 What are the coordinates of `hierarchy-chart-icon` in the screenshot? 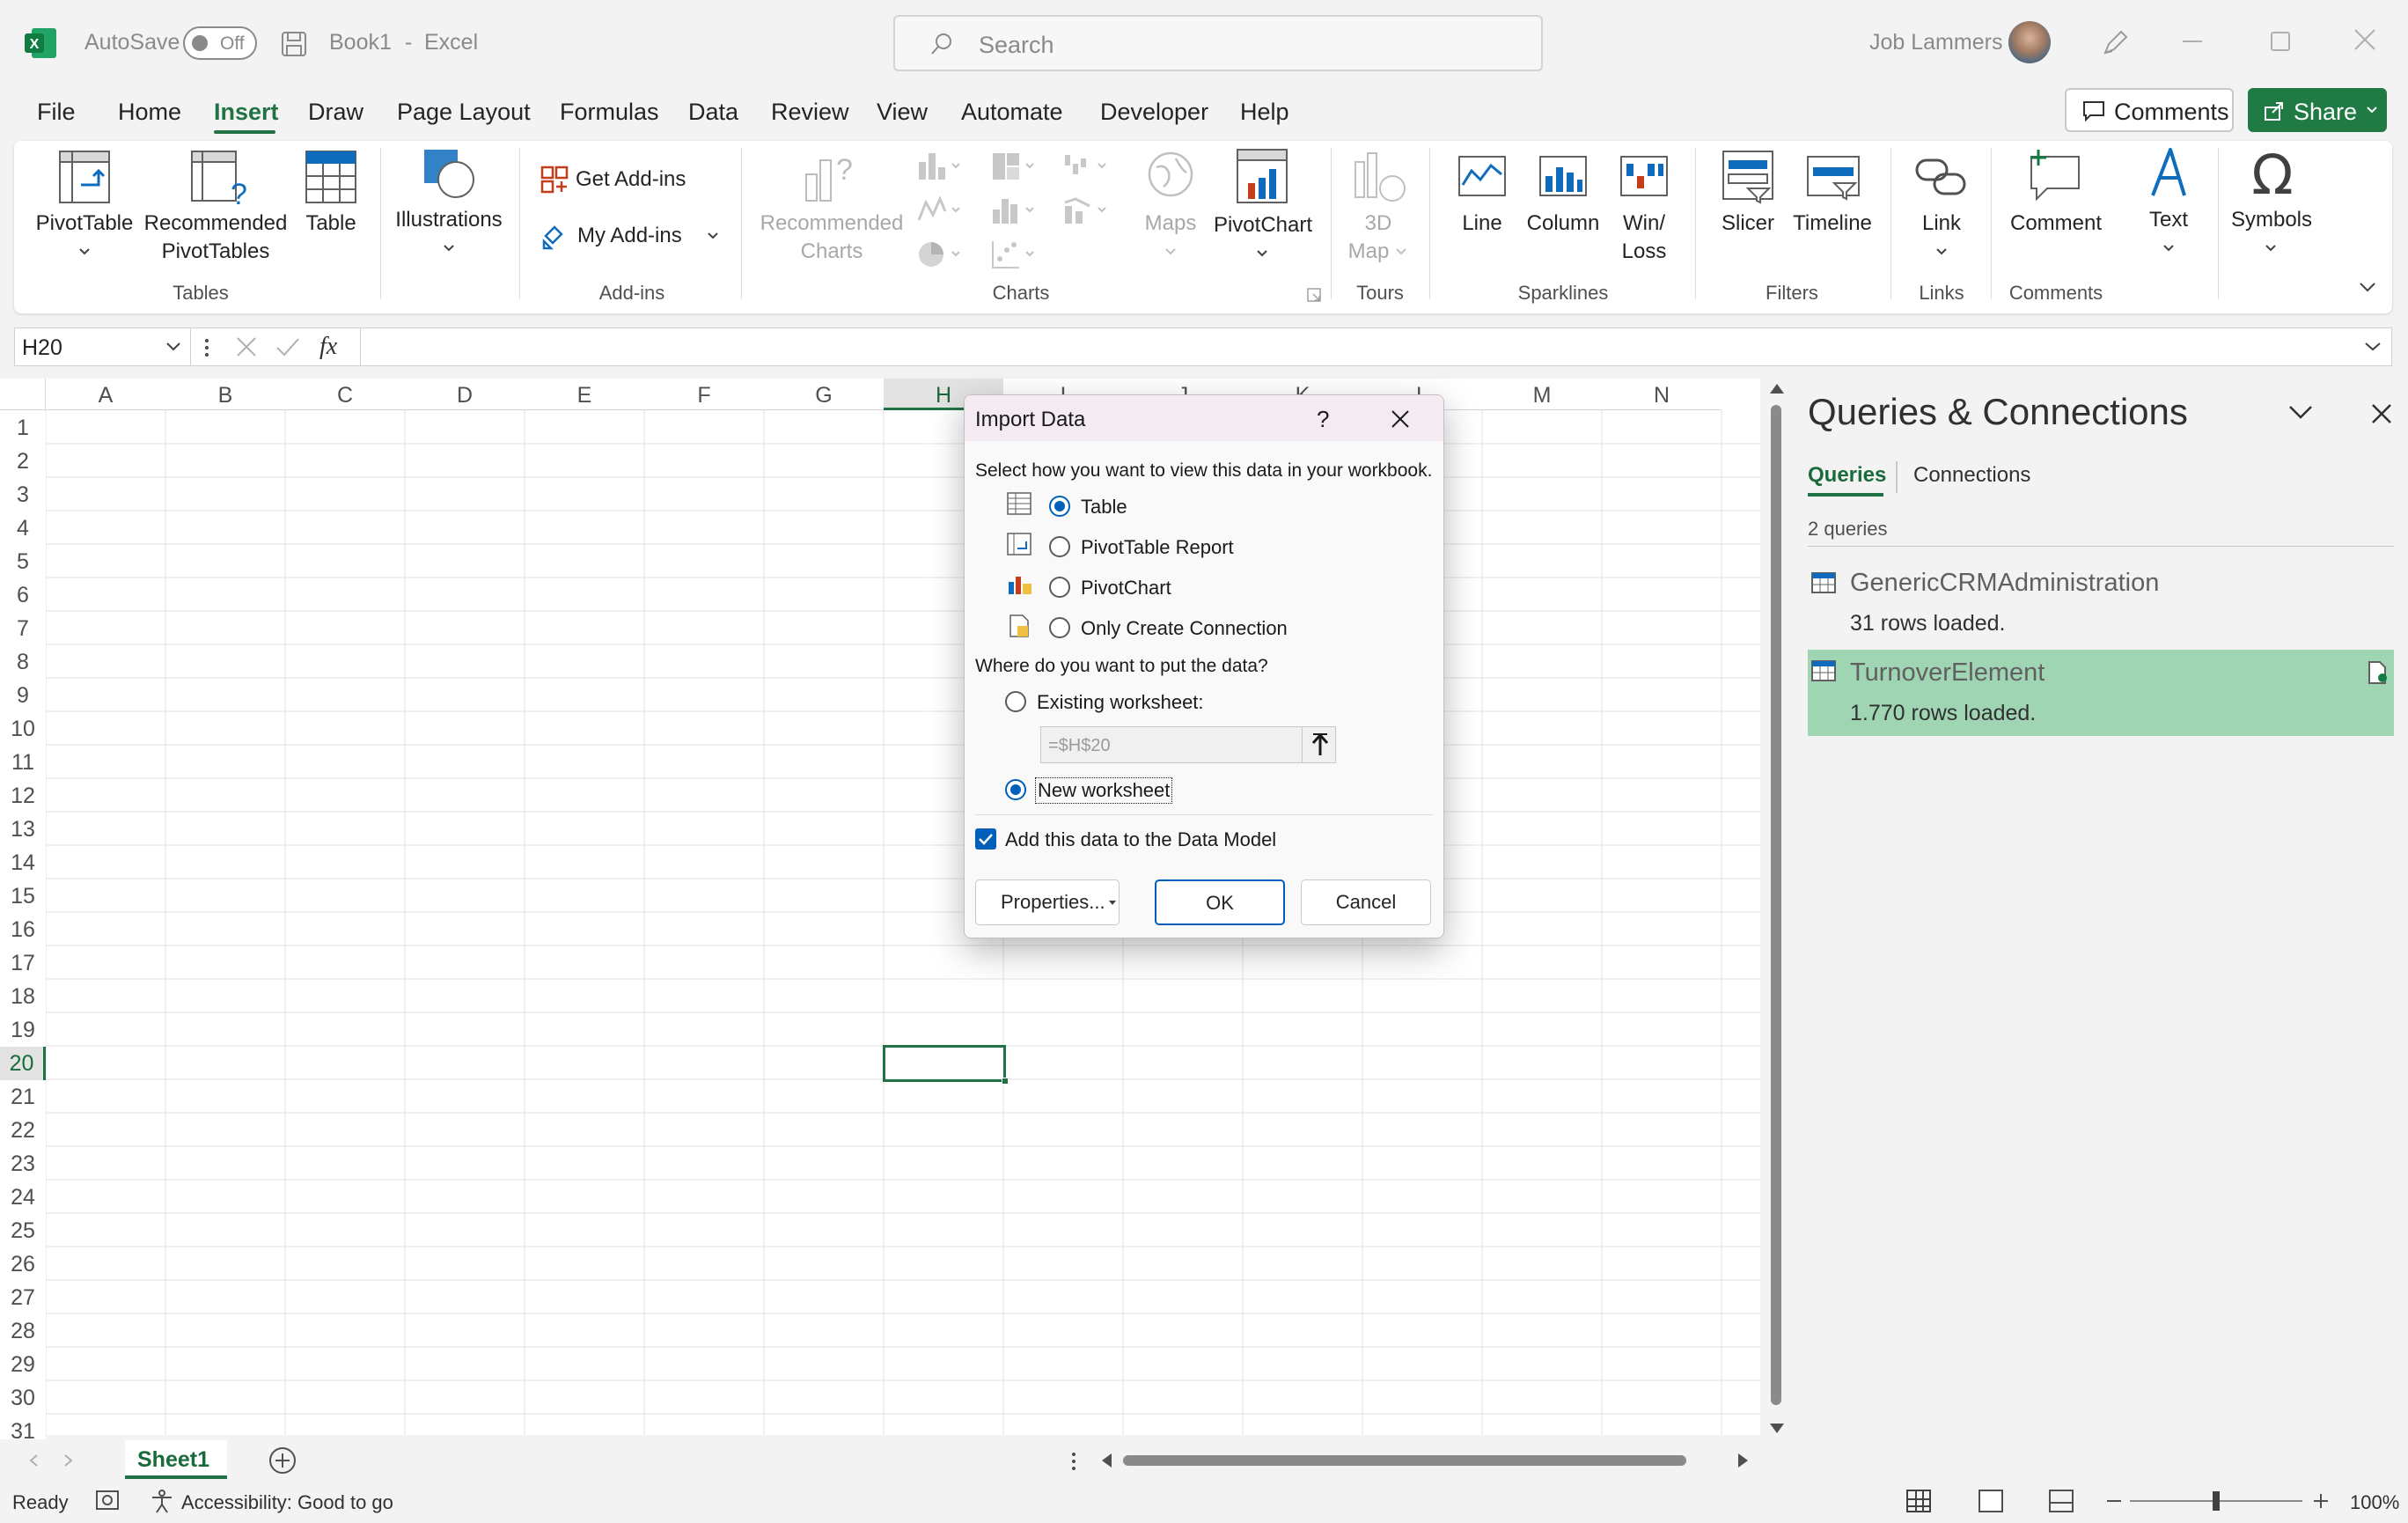 It's located at (1013, 166).